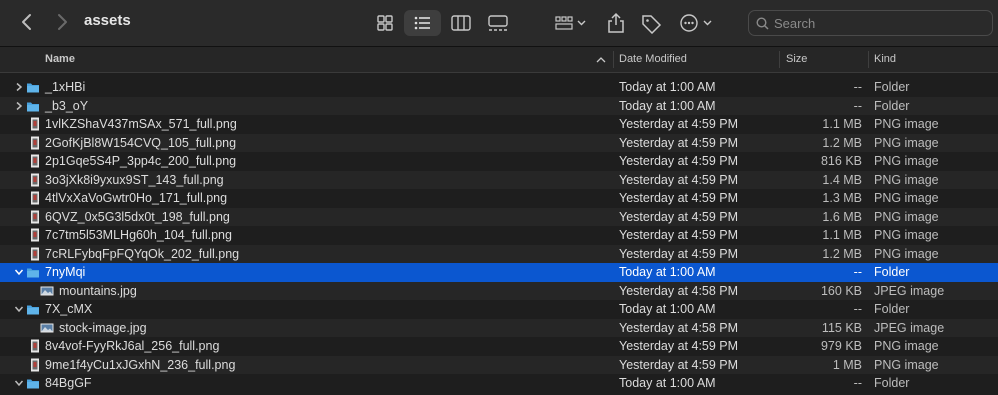 This screenshot has width=998, height=395. I want to click on column-size: Size, so click(796, 59).